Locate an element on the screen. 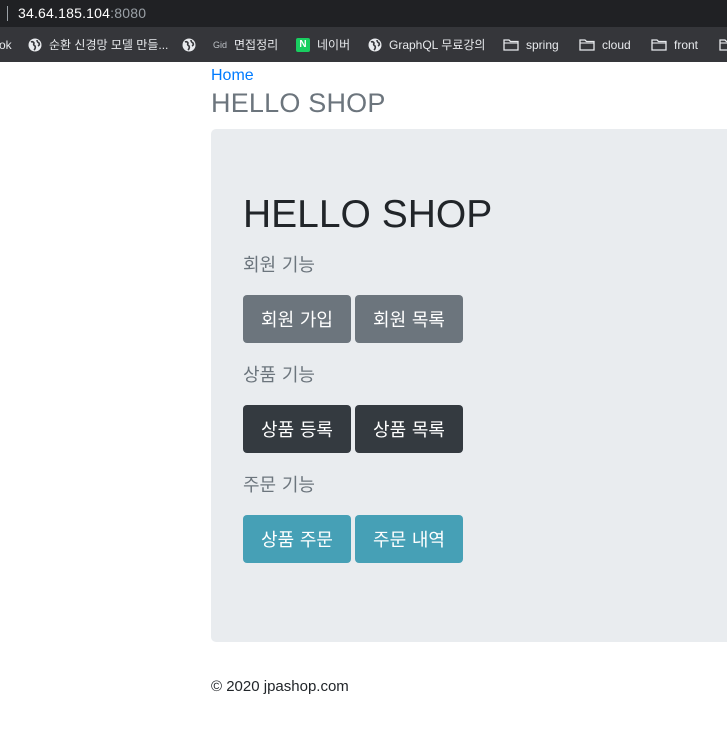 The width and height of the screenshot is (727, 737). item-list-button: 상품 목록 is located at coordinates (409, 429).